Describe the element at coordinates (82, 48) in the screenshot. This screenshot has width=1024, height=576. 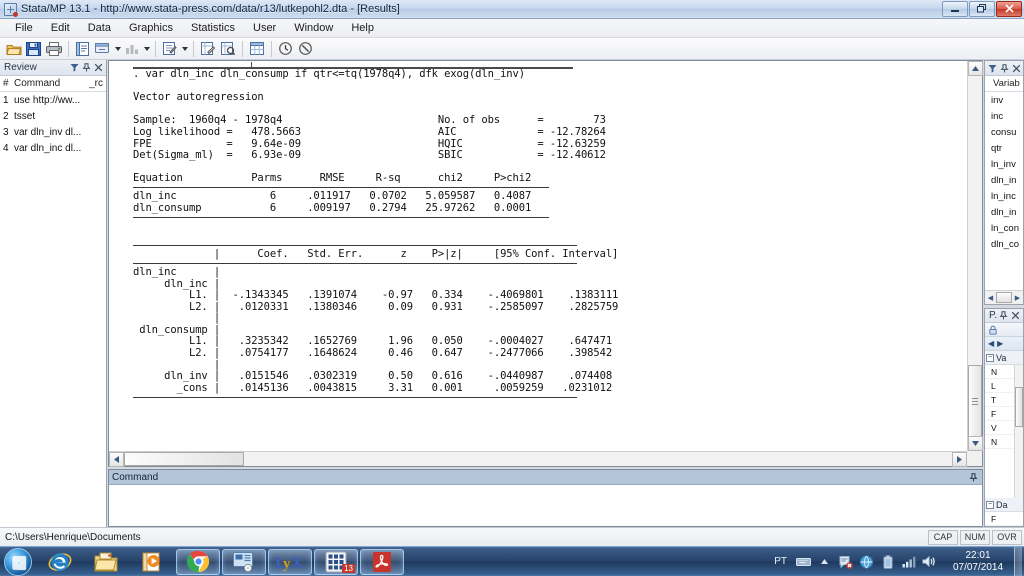
I see `log-icon` at that location.